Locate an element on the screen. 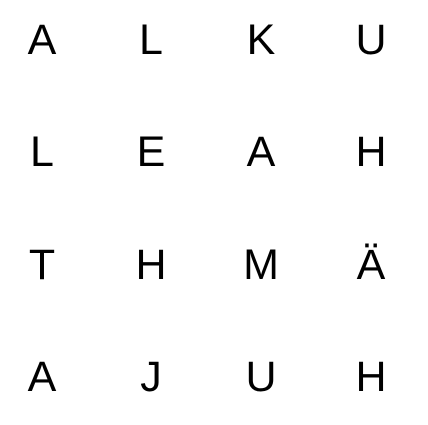 The image size is (428, 425). letter-cell-r3-c1: T is located at coordinates (42, 265).